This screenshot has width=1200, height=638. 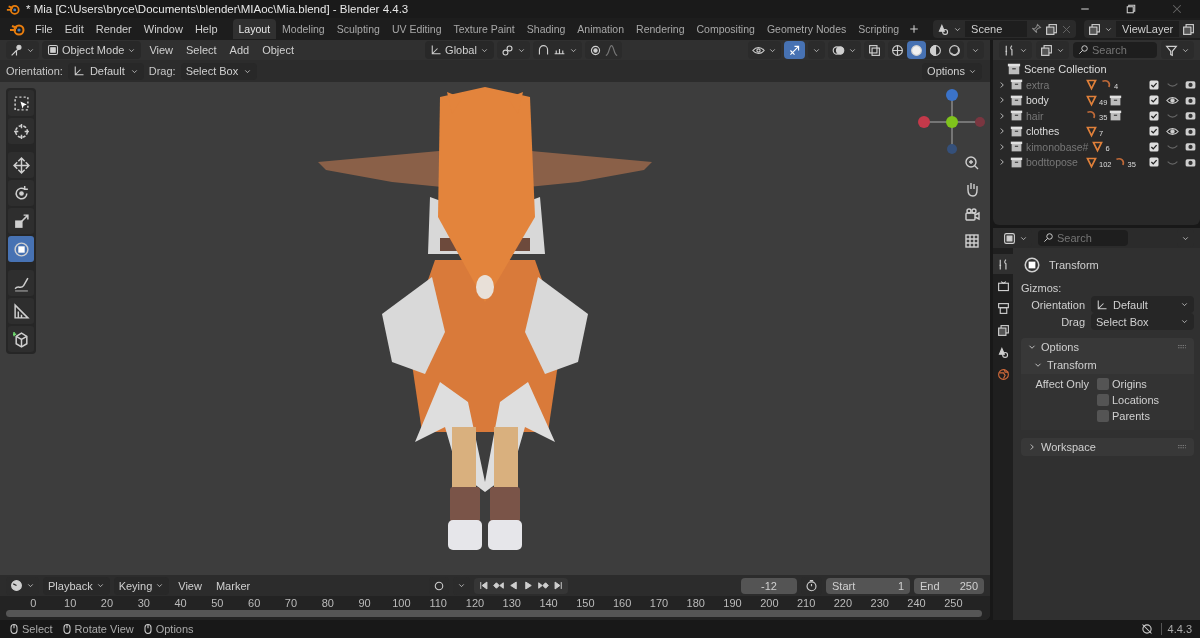 What do you see at coordinates (37, 629) in the screenshot?
I see `status-hint: Select` at bounding box center [37, 629].